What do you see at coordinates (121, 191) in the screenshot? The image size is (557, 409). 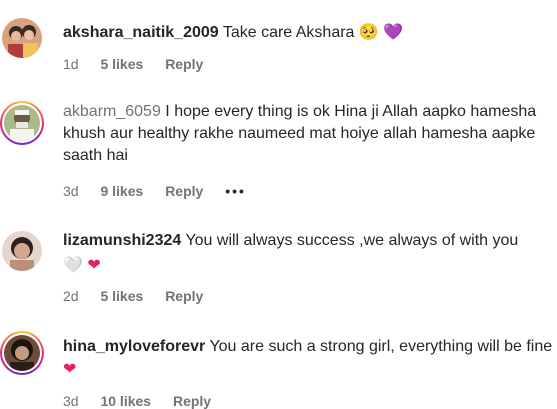 I see `likes-count: 9 likes` at bounding box center [121, 191].